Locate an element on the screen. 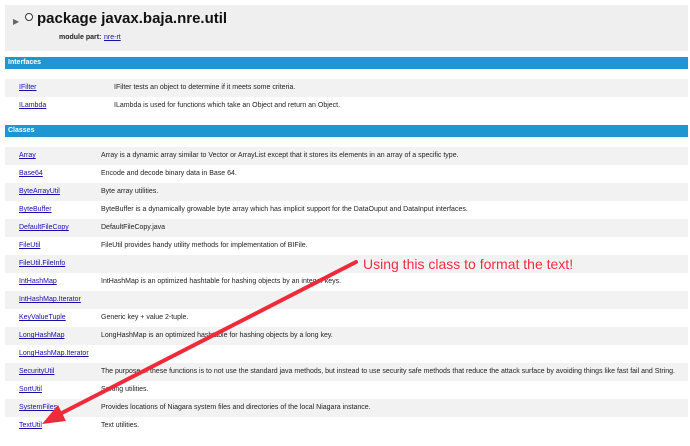 This screenshot has height=446, width=690. collapse-caret-icon: ▶ is located at coordinates (16, 21).